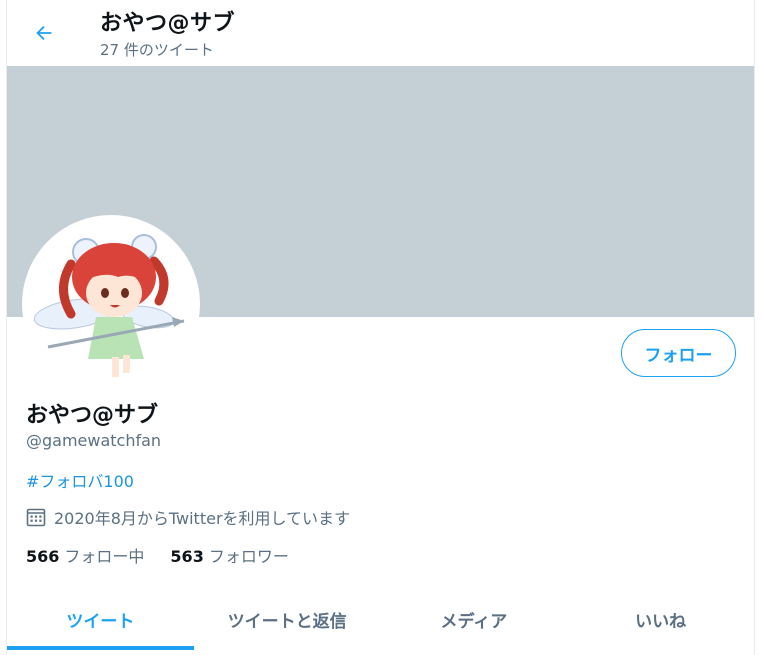 This screenshot has width=763, height=655. What do you see at coordinates (157, 50) in the screenshot?
I see `tweet-count: 27 件のツイート` at bounding box center [157, 50].